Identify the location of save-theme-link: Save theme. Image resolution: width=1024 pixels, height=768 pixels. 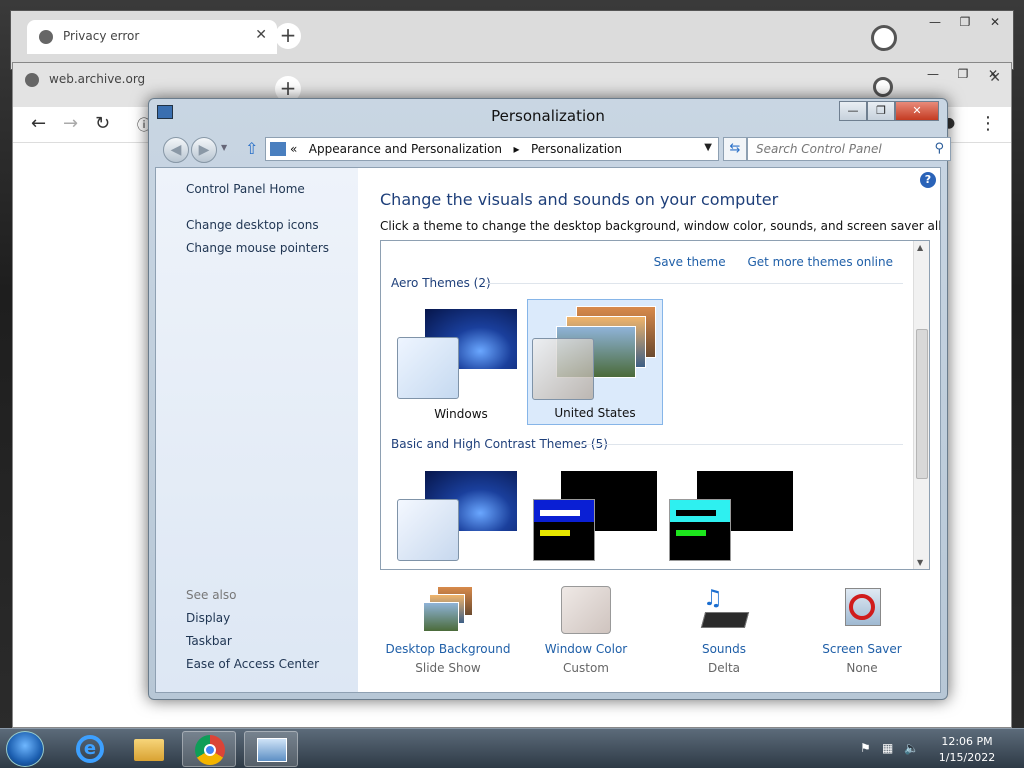
(690, 262).